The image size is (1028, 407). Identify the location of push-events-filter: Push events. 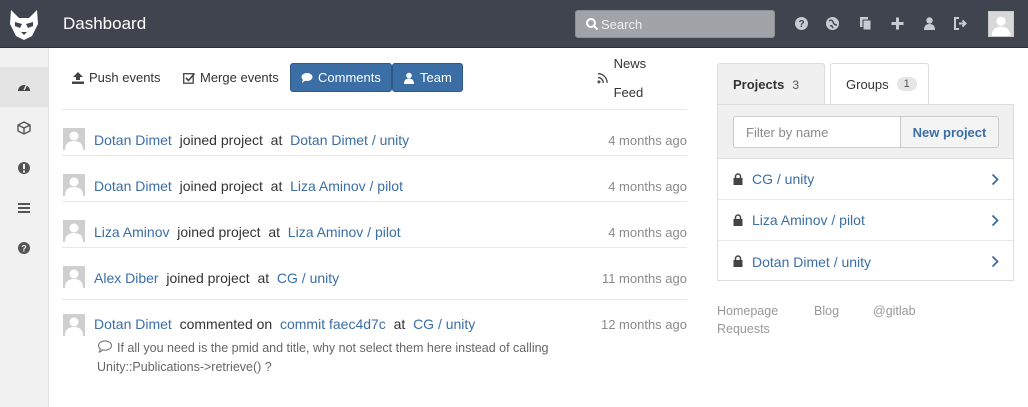
(116, 77).